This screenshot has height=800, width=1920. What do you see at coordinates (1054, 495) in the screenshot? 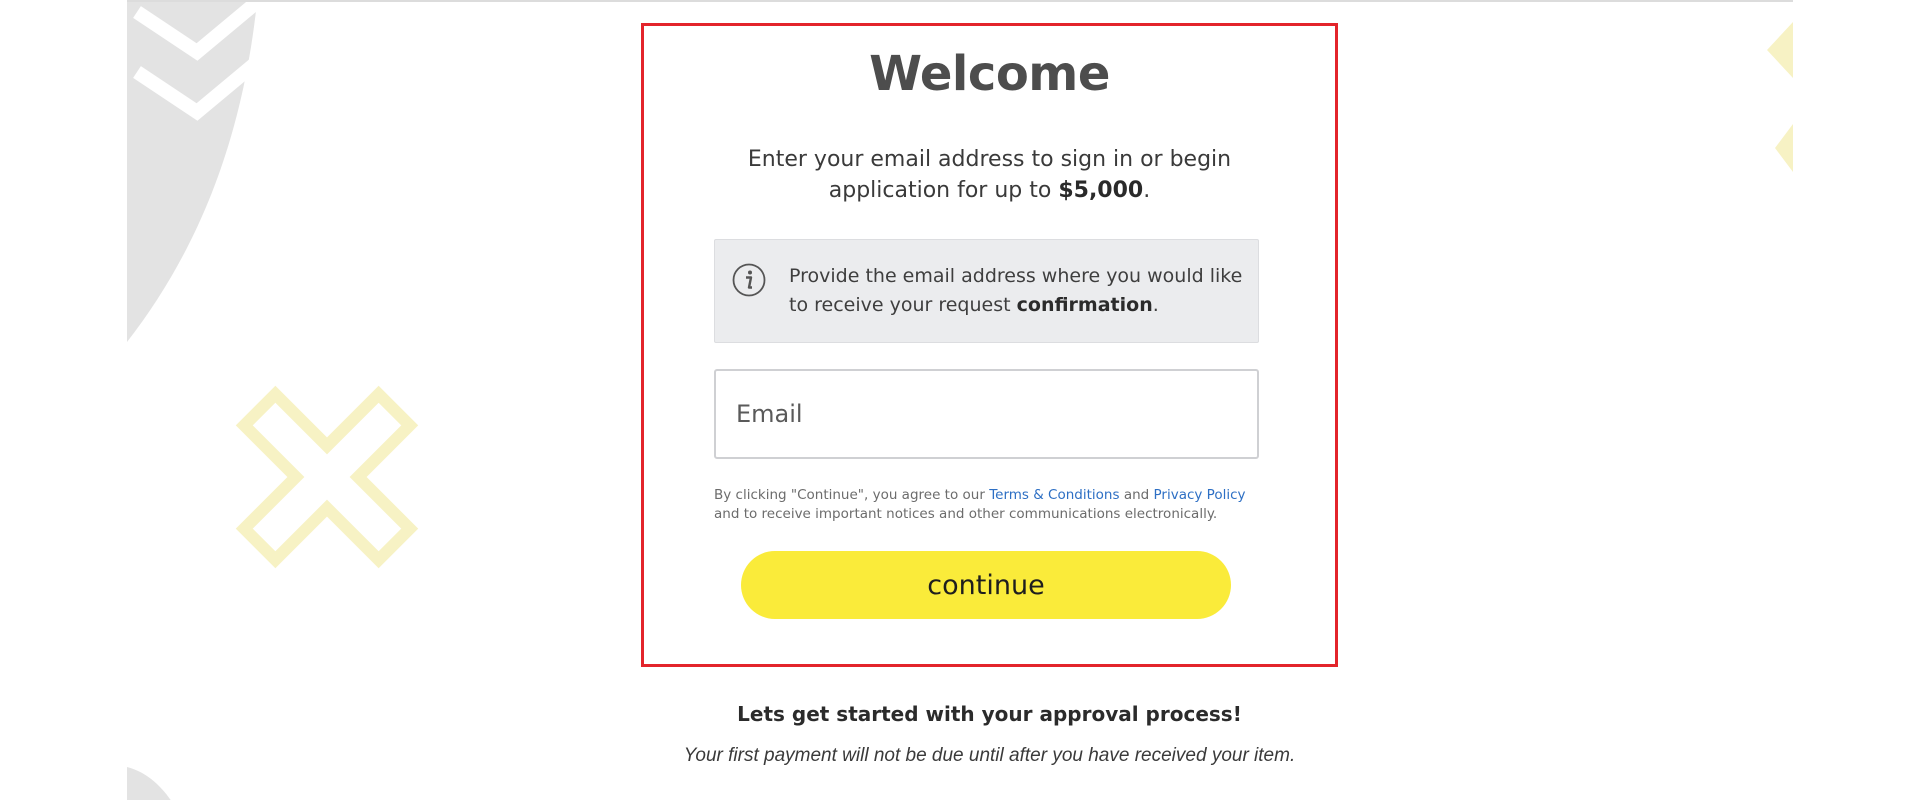
I see `terms-link: Terms & Conditions` at bounding box center [1054, 495].